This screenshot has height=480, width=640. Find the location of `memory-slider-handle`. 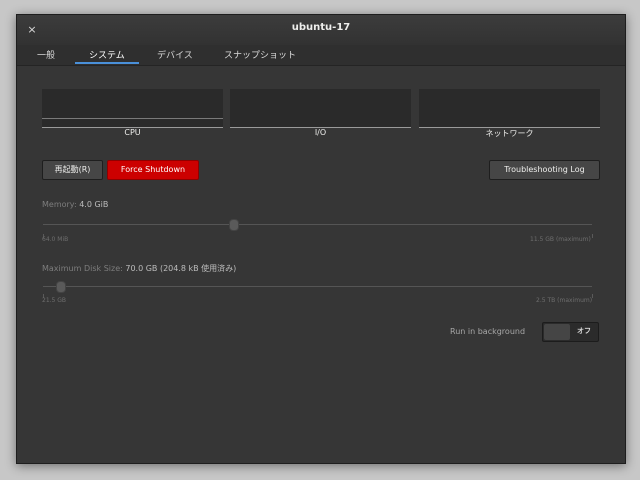

memory-slider-handle is located at coordinates (234, 225).